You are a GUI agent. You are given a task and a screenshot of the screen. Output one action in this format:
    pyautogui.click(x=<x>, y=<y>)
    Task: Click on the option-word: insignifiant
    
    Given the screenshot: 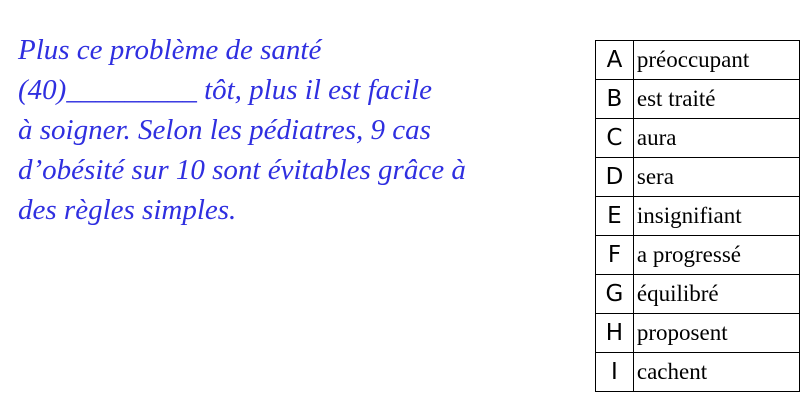 What is the action you would take?
    pyautogui.click(x=716, y=216)
    